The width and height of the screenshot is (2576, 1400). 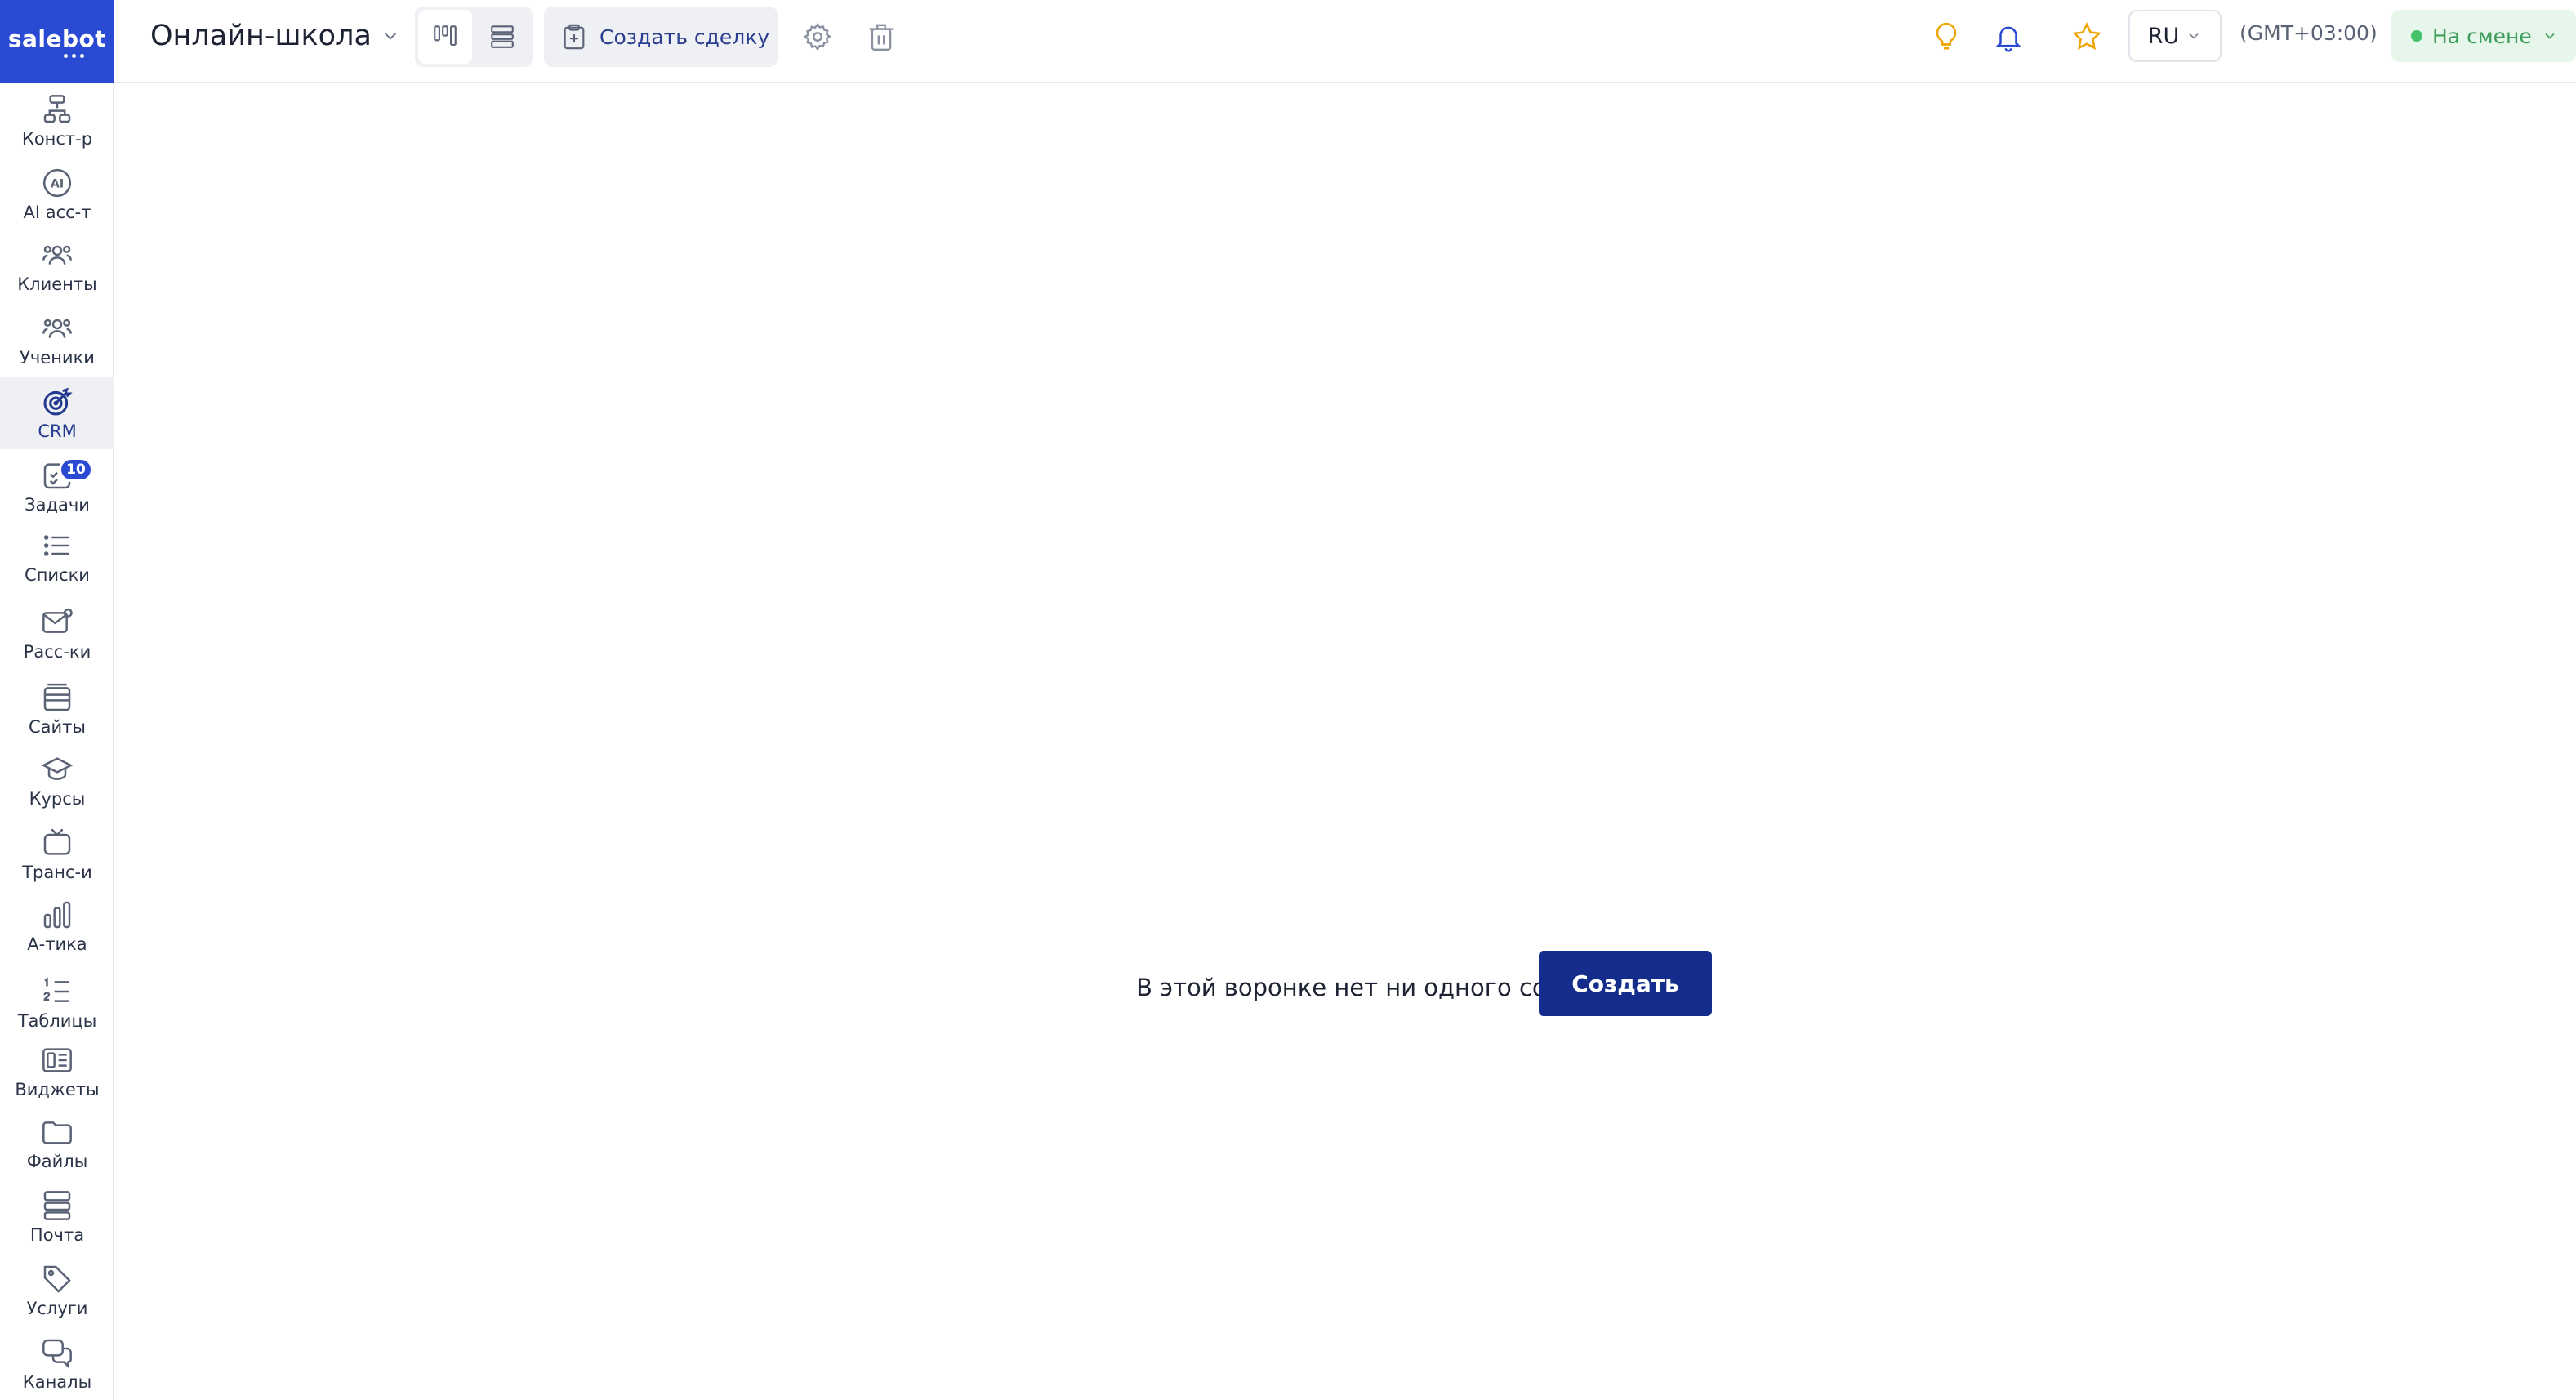 I want to click on sidebar-item-analytics: А-тика, so click(x=57, y=926).